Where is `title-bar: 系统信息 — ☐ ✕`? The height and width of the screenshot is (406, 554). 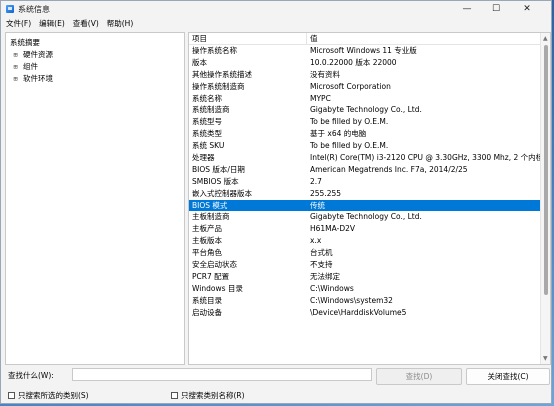 title-bar: 系统信息 — ☐ ✕ is located at coordinates (276, 9).